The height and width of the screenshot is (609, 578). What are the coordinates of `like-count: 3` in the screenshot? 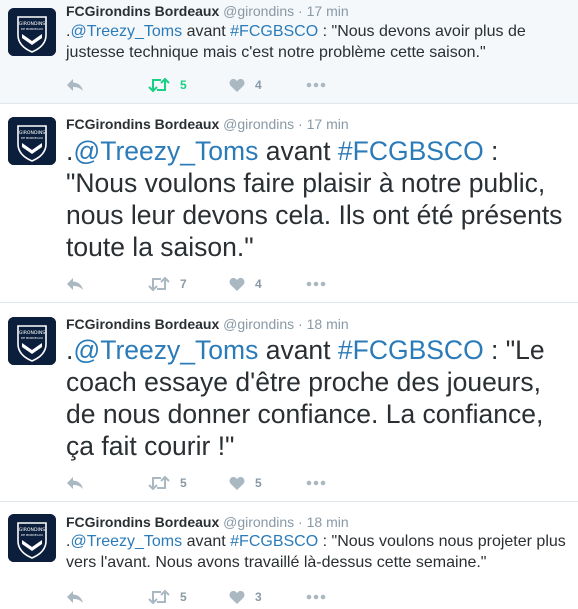 It's located at (258, 597).